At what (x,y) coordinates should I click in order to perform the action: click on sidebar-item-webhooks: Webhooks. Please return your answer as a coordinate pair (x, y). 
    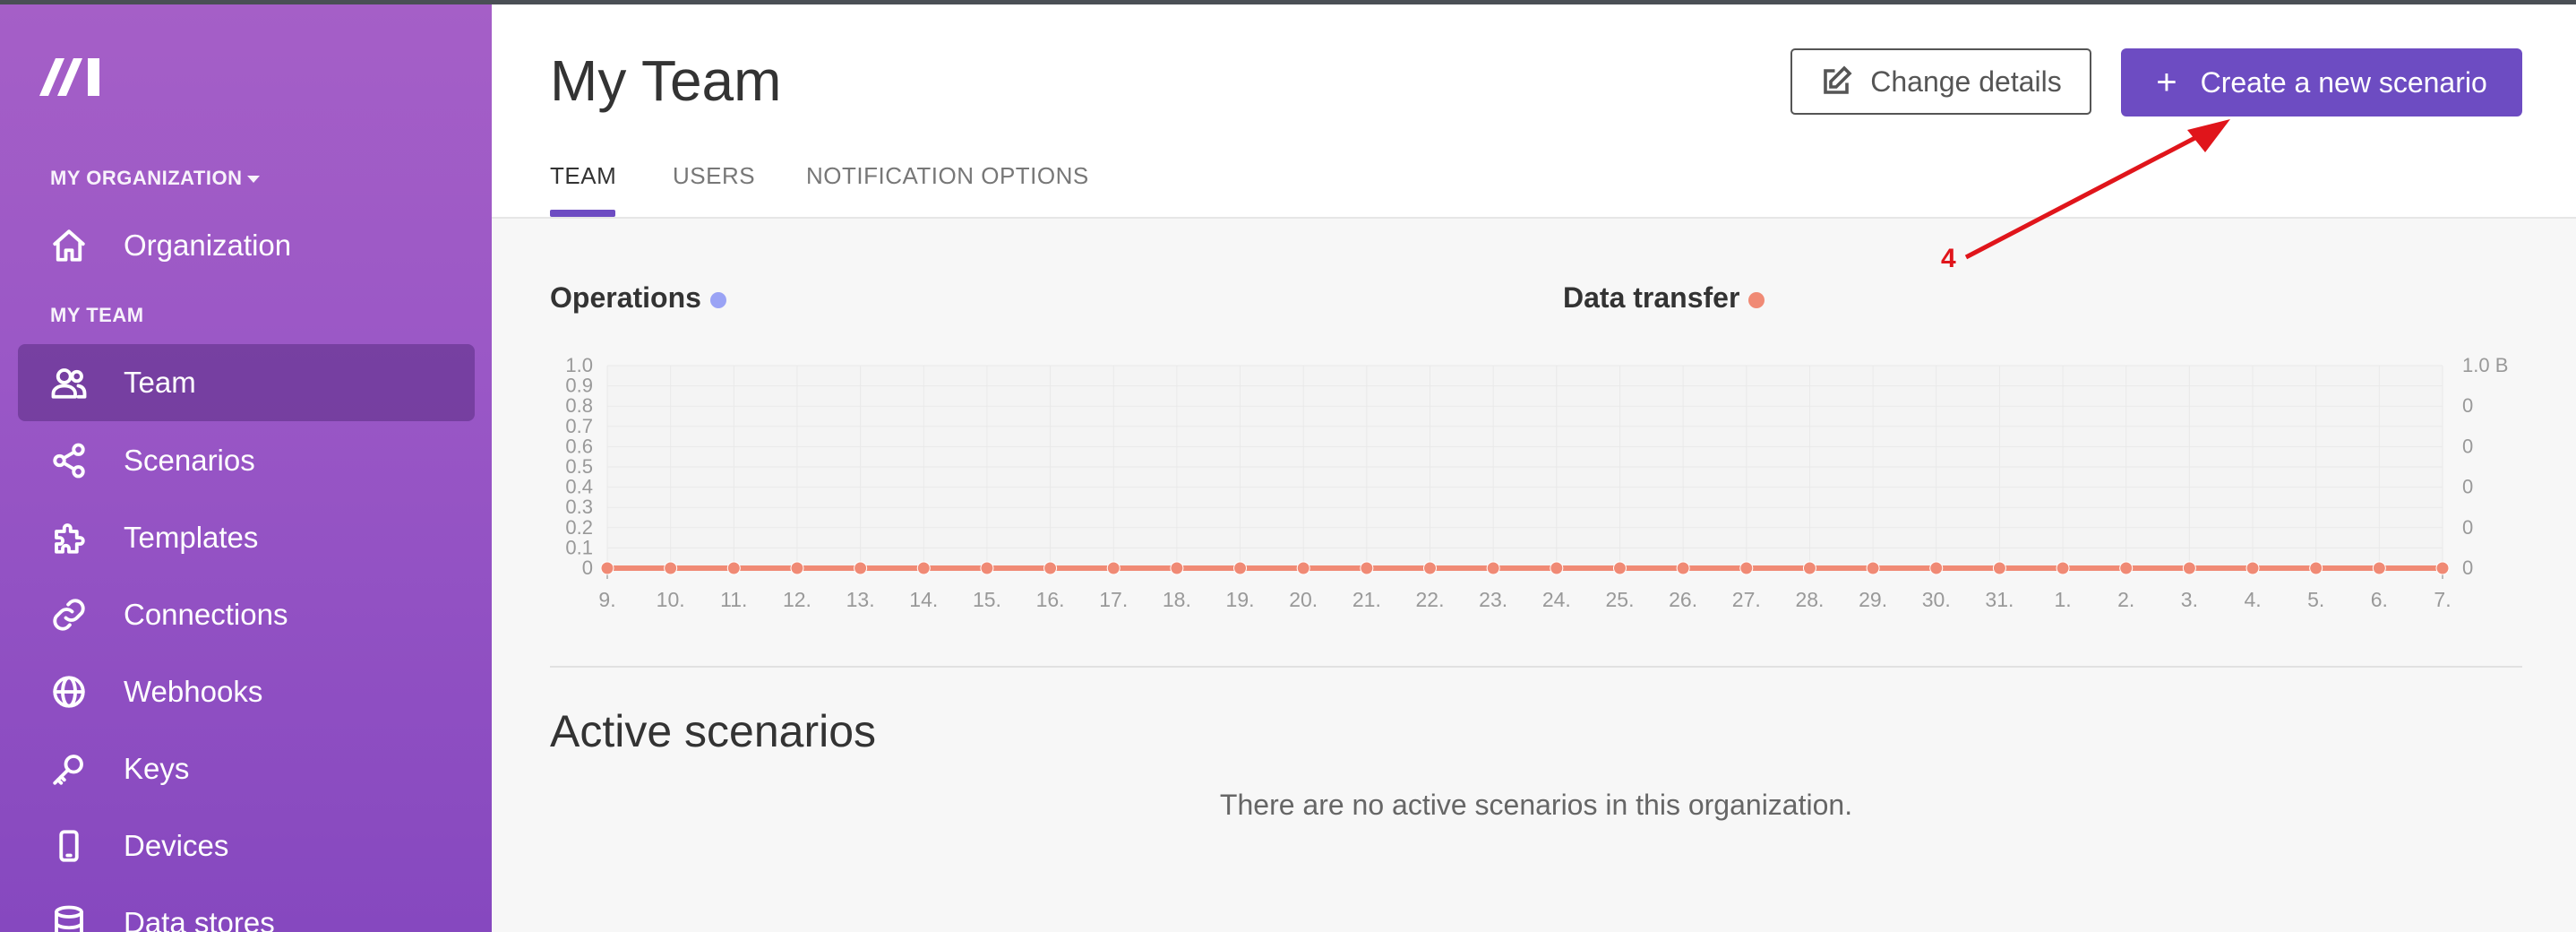
    Looking at the image, I should click on (246, 691).